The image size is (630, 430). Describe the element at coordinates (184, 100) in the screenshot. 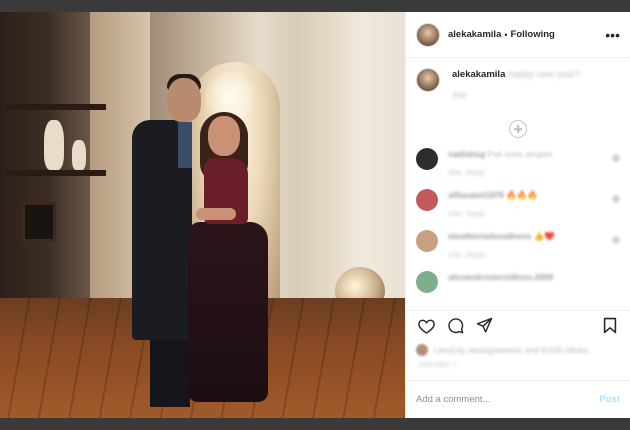

I see `photo-man-head` at that location.